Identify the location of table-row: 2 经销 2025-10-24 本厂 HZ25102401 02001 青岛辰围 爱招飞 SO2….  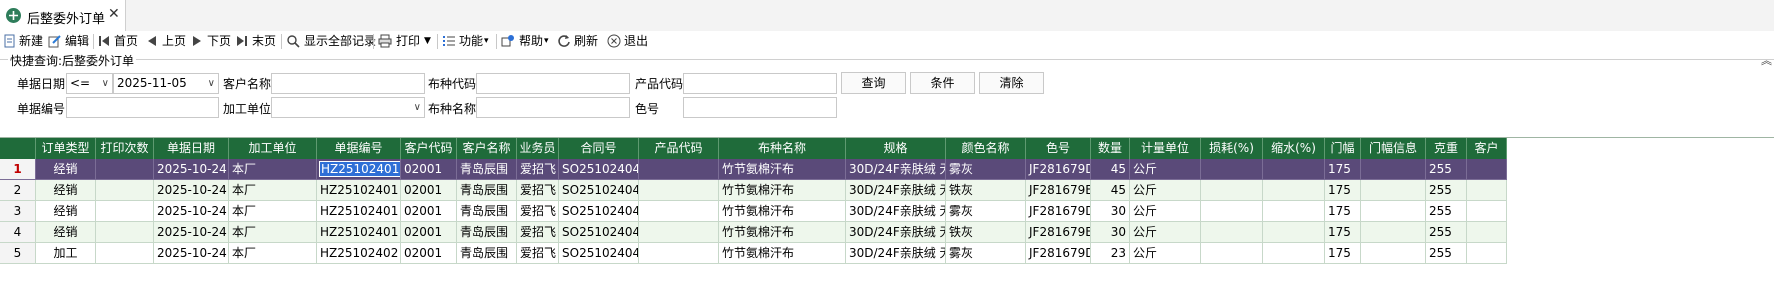
(753, 190).